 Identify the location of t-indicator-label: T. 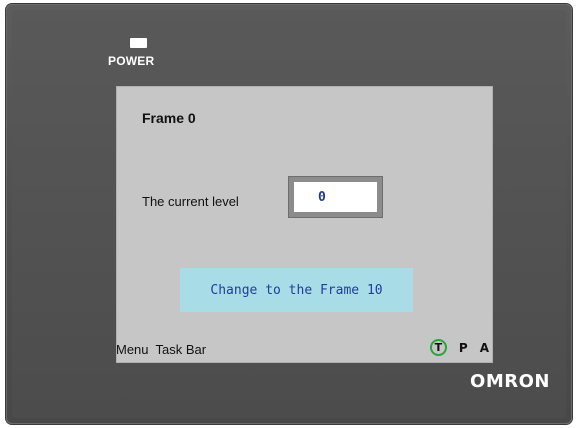
(438, 347).